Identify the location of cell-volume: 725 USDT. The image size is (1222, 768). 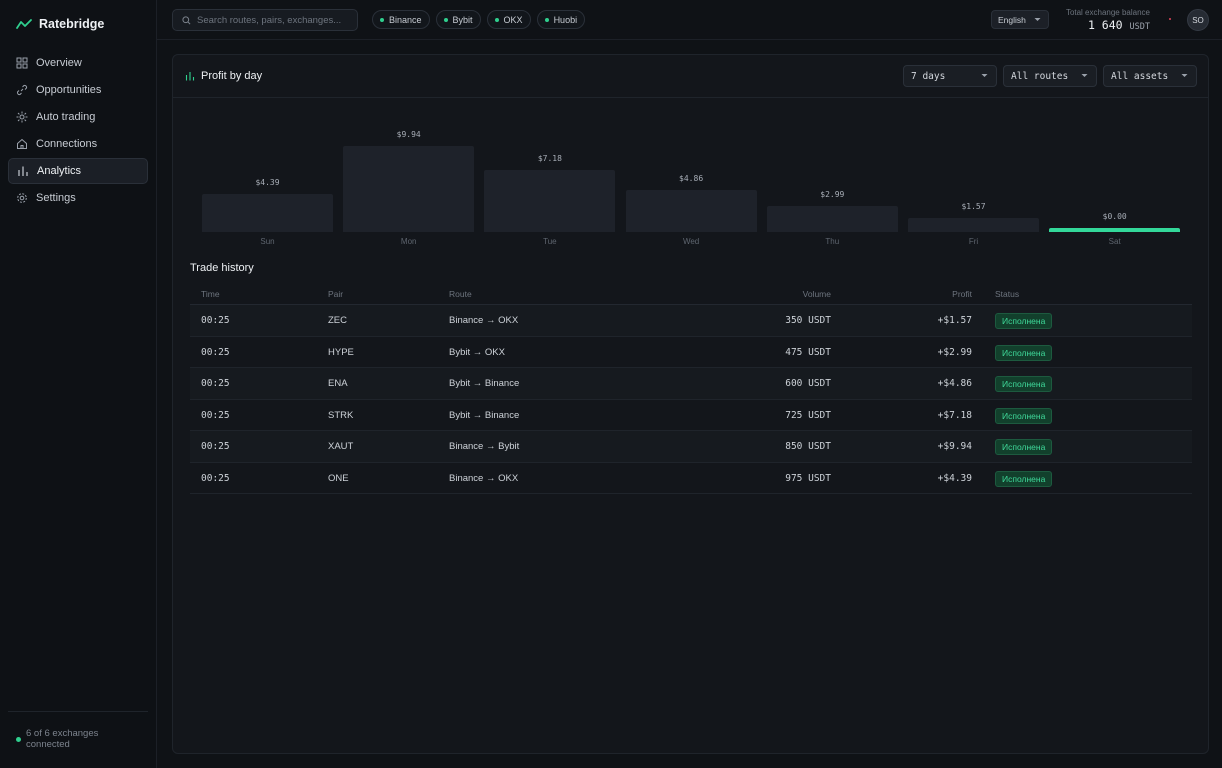
(808, 415).